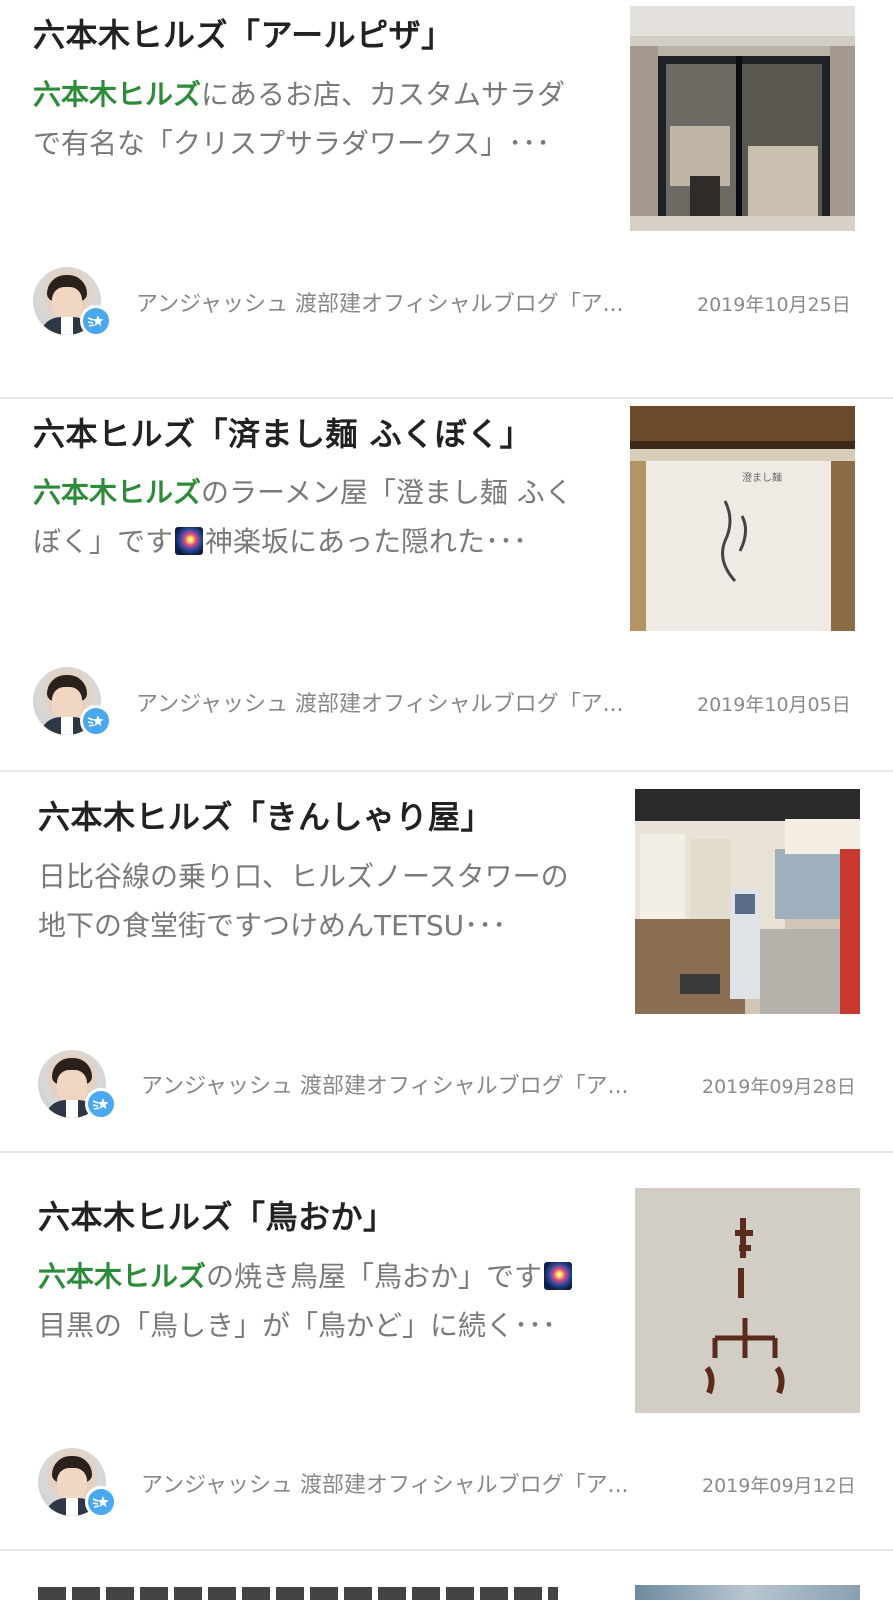 The width and height of the screenshot is (893, 1600). I want to click on svg-text: 澄まし麺, so click(762, 477).